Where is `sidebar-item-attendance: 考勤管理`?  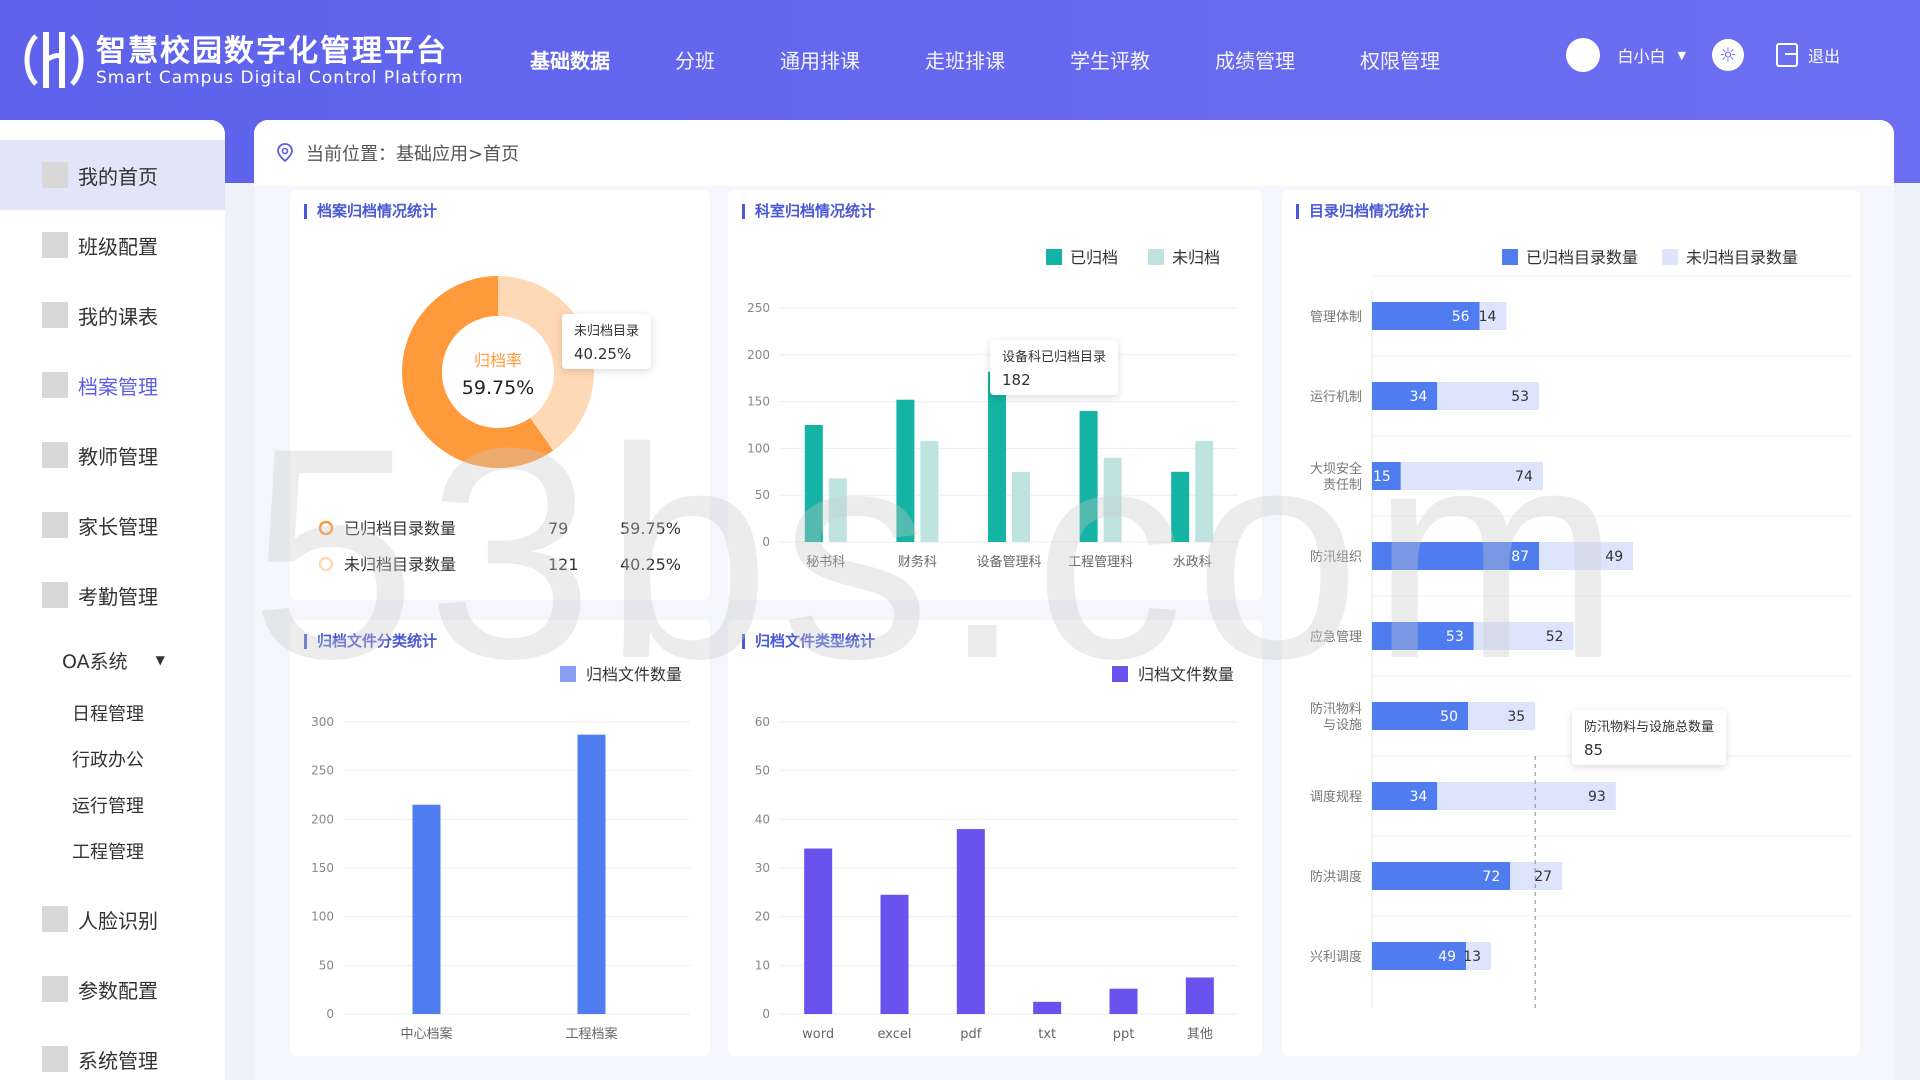
sidebar-item-attendance: 考勤管理 is located at coordinates (112, 595).